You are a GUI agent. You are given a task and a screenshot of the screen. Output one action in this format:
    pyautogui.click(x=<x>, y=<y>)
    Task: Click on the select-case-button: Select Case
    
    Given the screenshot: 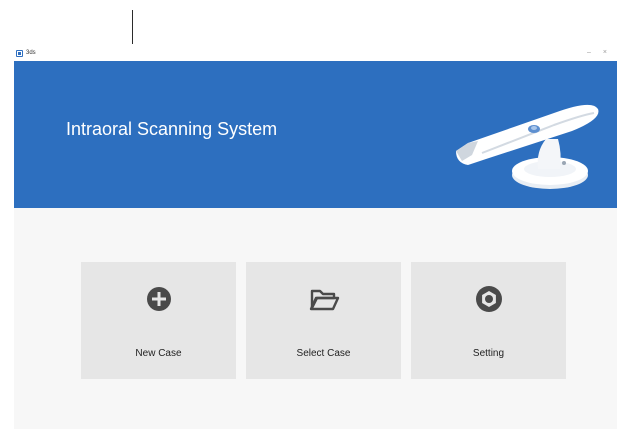 What is the action you would take?
    pyautogui.click(x=323, y=320)
    